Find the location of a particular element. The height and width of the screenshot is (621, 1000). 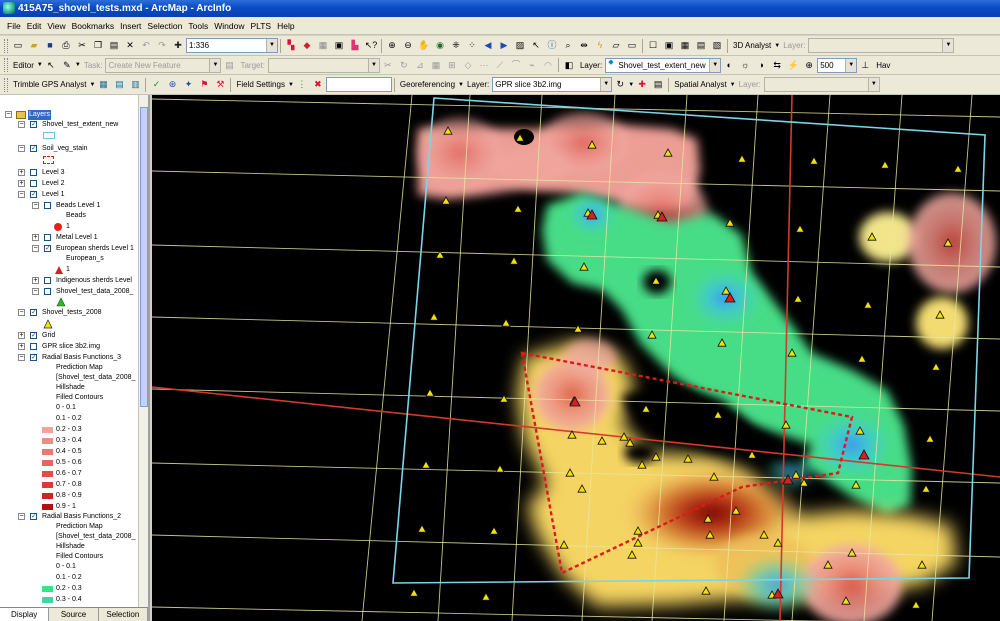

edit-tool-icon: ↖ is located at coordinates (51, 65).